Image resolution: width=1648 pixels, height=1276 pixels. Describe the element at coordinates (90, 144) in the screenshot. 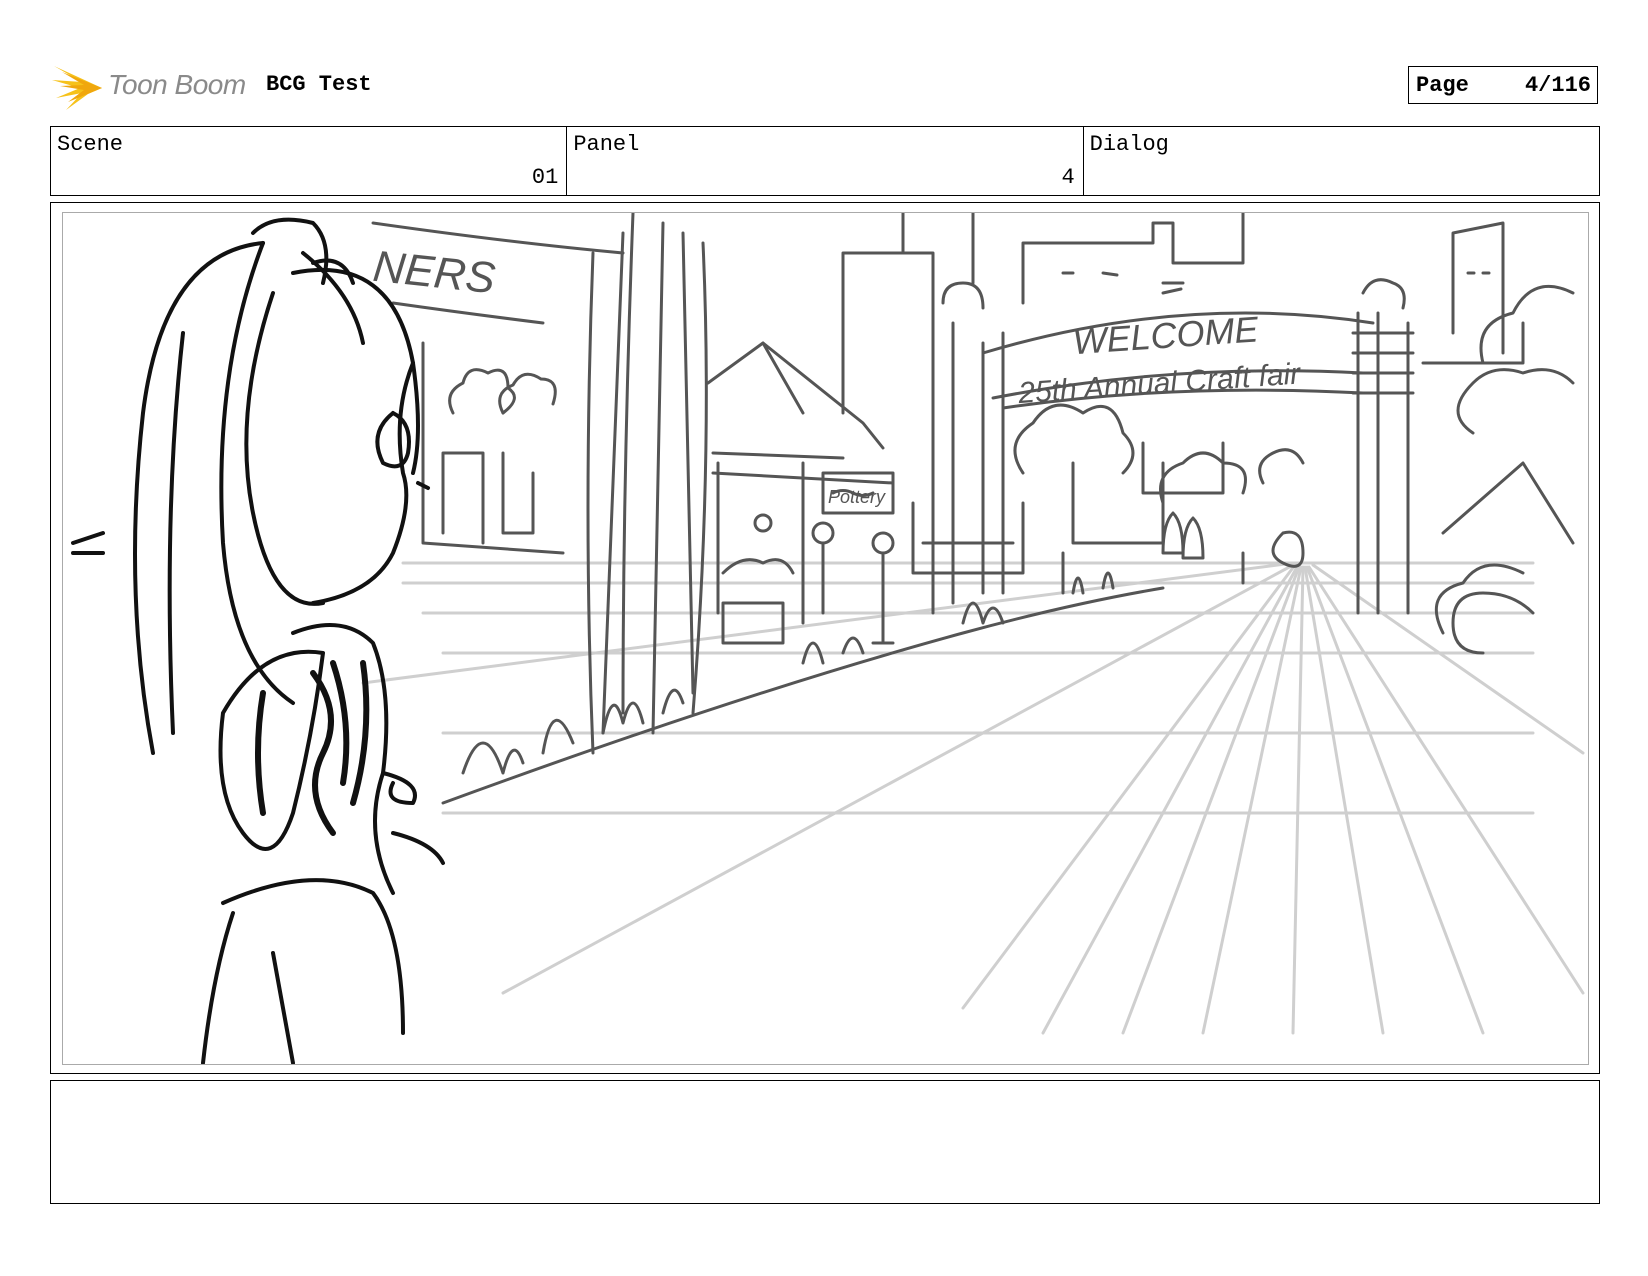

I see `scene-label: Scene` at that location.